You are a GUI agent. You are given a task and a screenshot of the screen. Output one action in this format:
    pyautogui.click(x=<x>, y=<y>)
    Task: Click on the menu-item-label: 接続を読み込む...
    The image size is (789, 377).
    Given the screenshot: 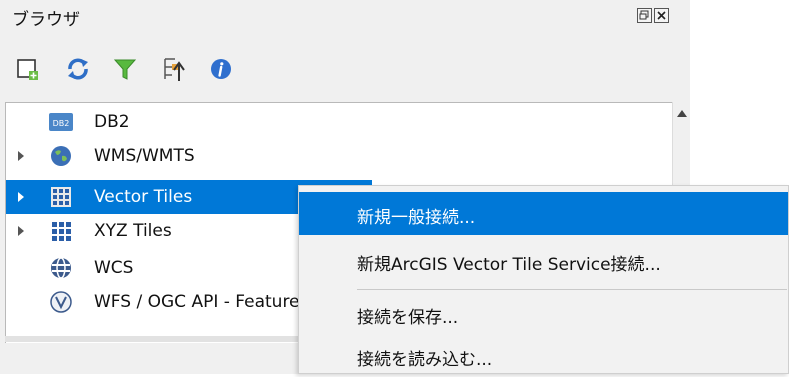 What is the action you would take?
    pyautogui.click(x=425, y=360)
    